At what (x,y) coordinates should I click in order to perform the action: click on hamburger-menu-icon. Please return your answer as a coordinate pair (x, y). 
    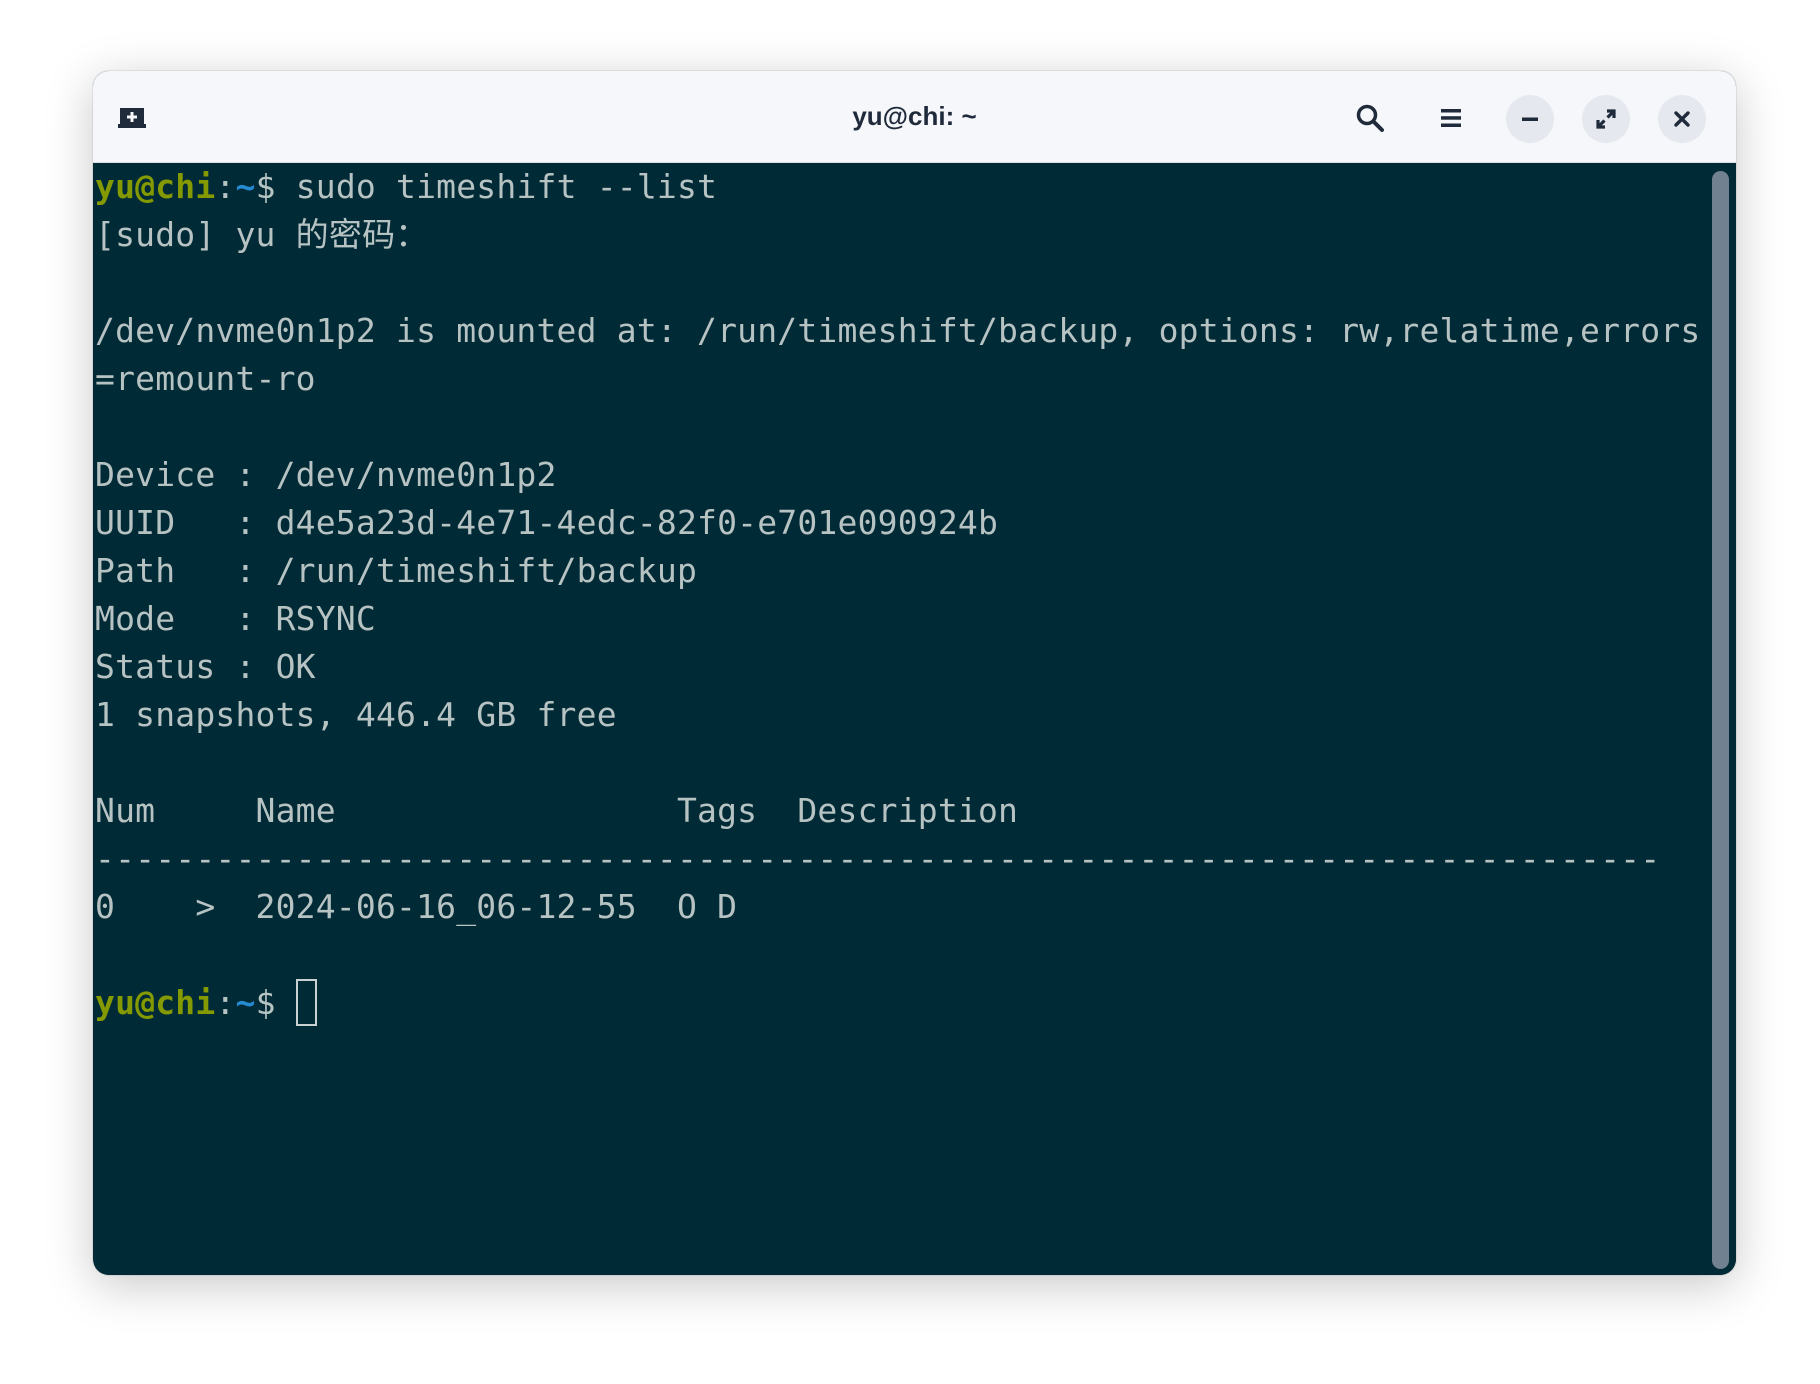
    Looking at the image, I should click on (1451, 118).